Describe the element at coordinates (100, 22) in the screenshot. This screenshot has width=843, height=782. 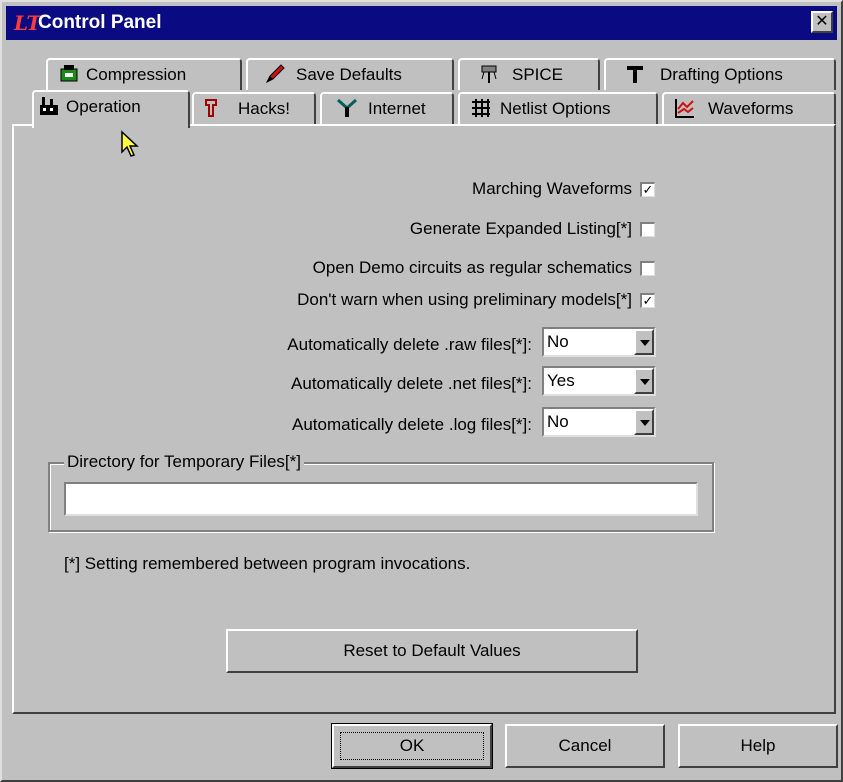
I see `window-title: Control Panel` at that location.